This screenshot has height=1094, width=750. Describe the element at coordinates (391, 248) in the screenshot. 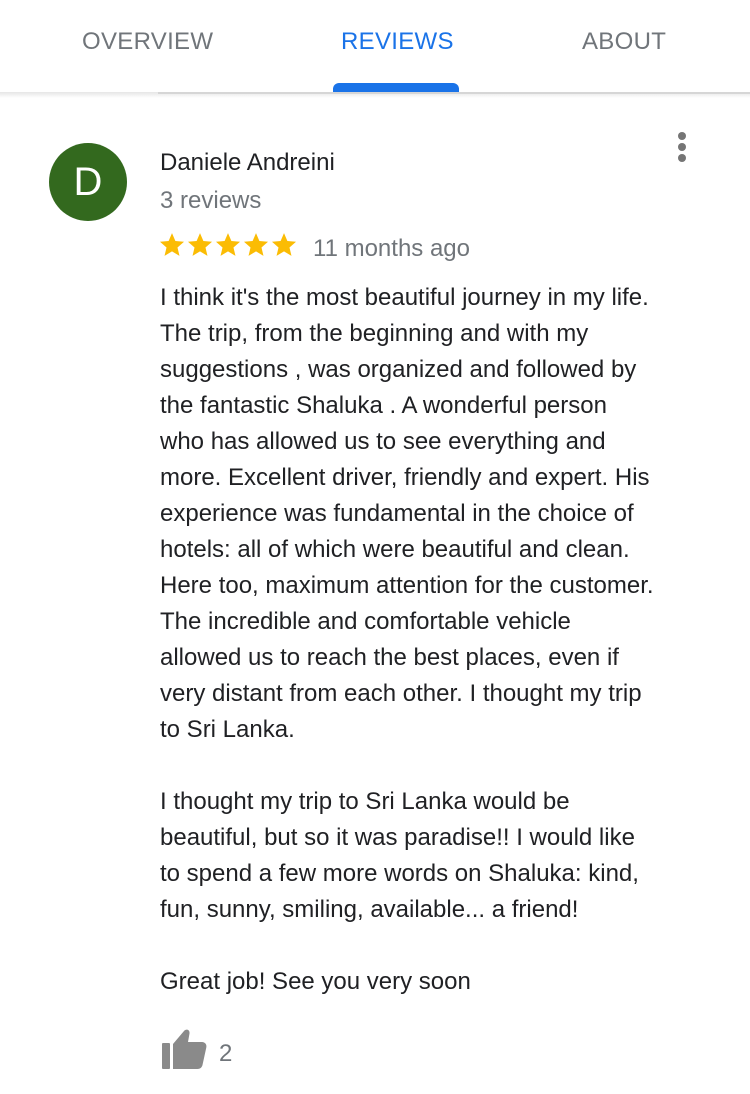

I see `review-date: 11 months ago` at that location.